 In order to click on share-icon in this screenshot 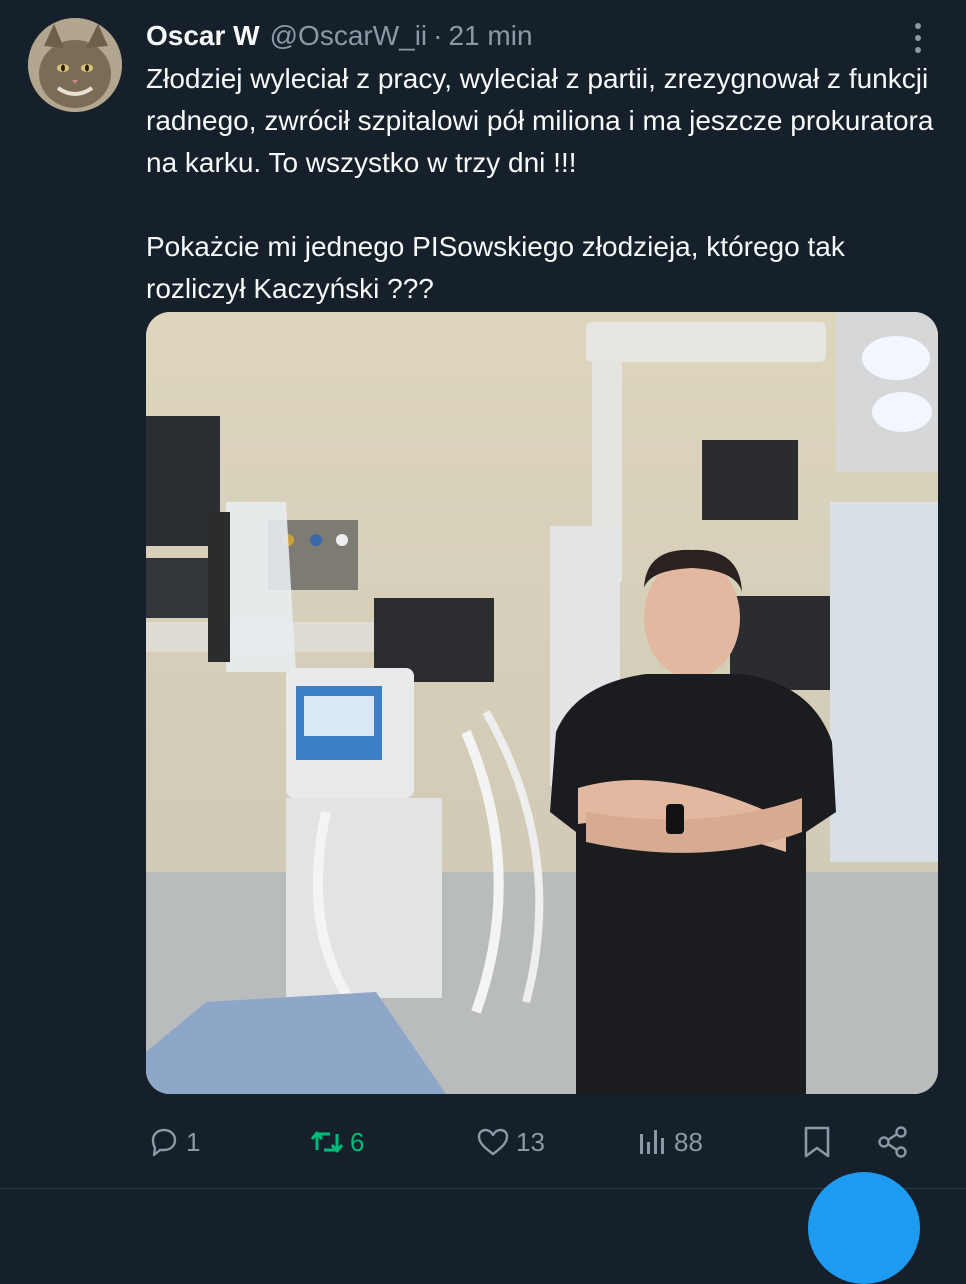, I will do `click(892, 1142)`.